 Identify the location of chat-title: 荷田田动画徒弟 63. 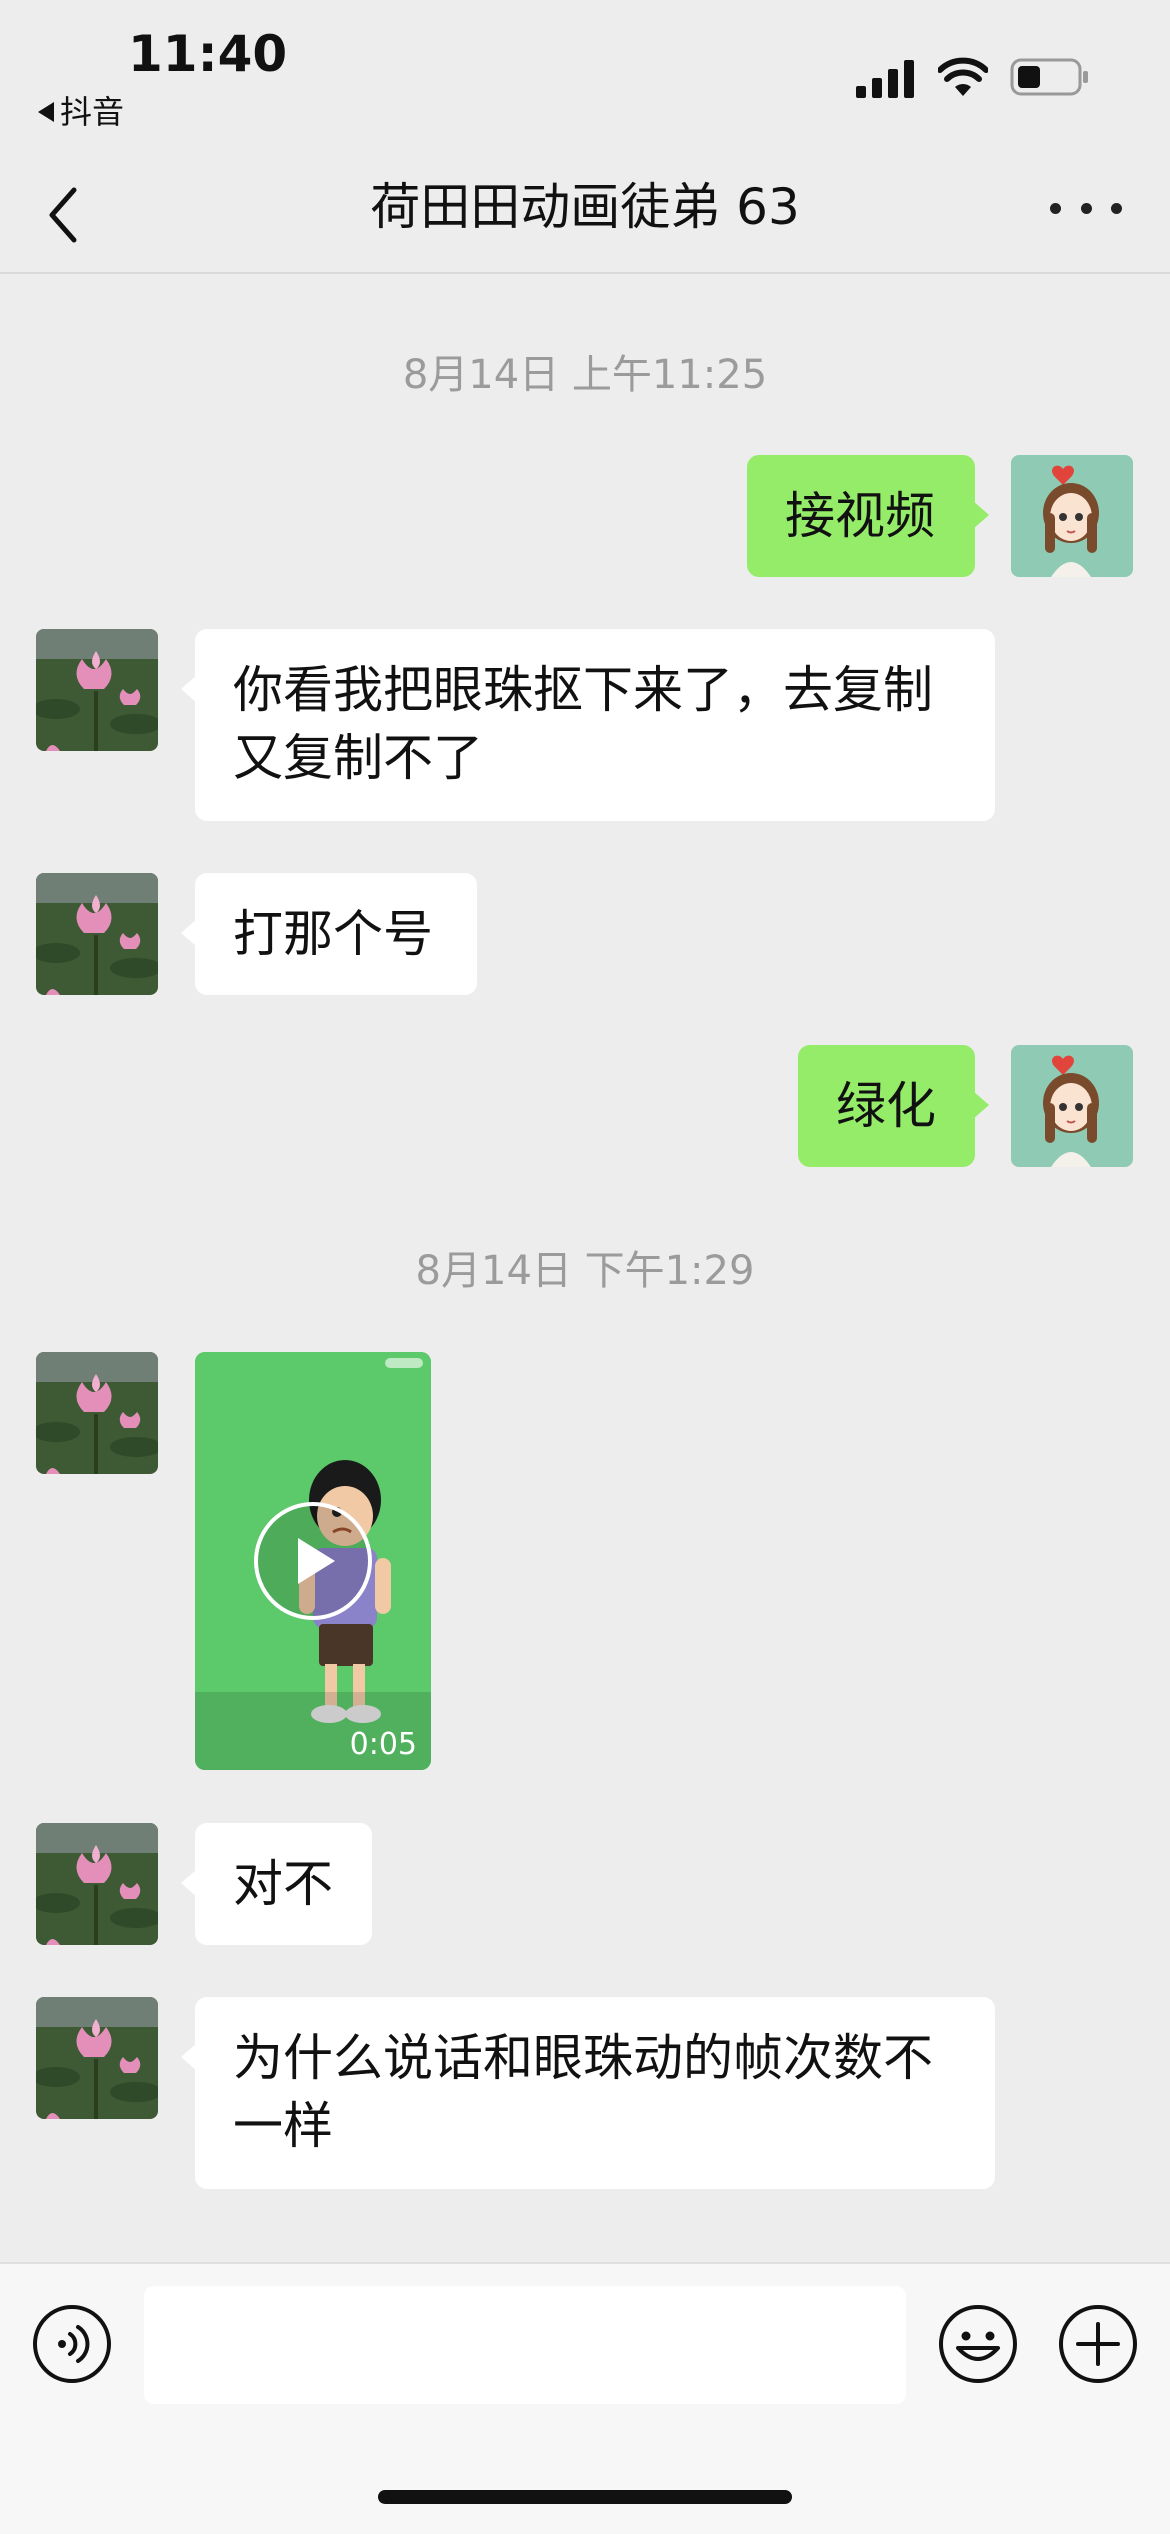
(585, 207).